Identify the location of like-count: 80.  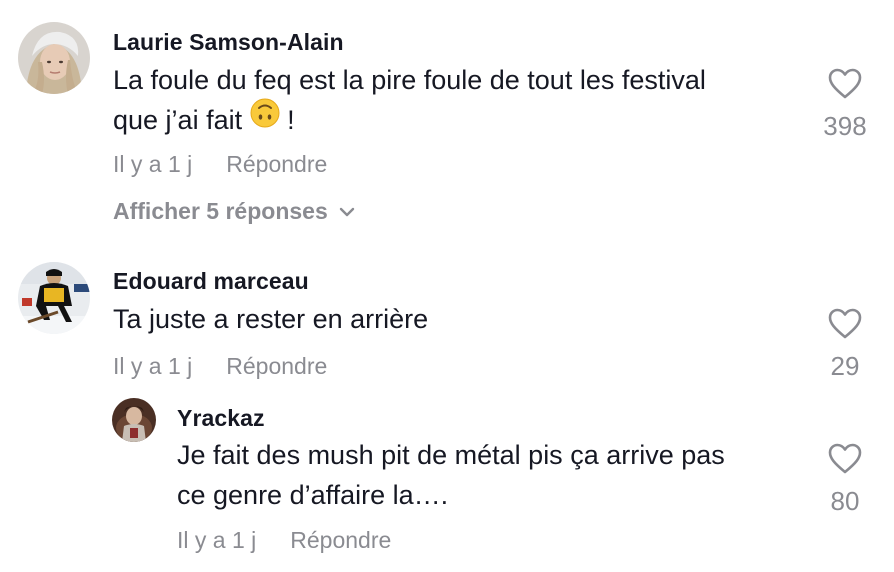
(845, 501).